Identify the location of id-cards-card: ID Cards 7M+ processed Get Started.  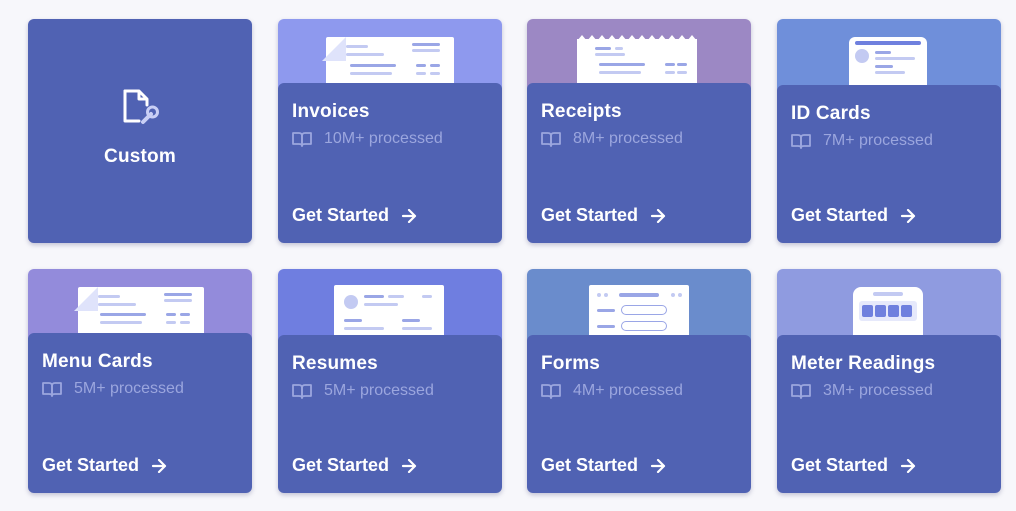
(889, 131).